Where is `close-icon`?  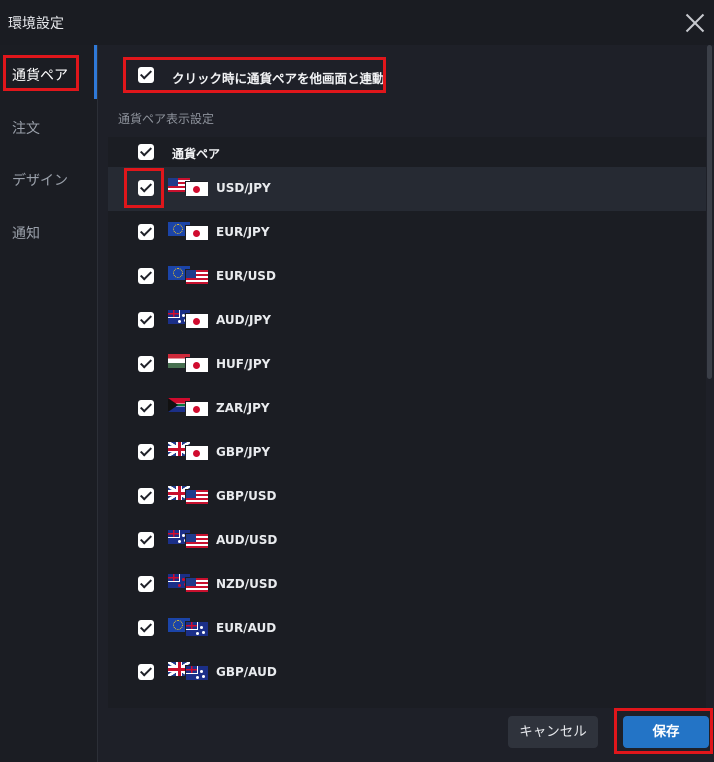 close-icon is located at coordinates (695, 23).